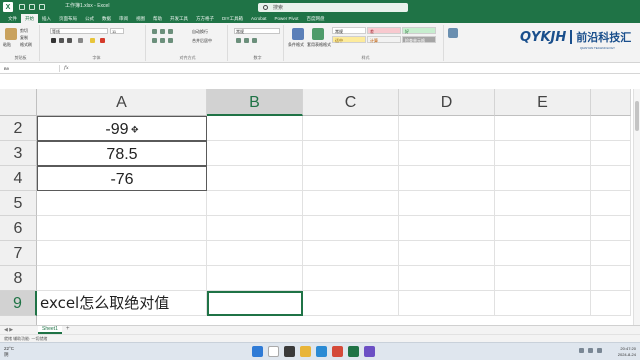 The height and width of the screenshot is (360, 640). Describe the element at coordinates (447, 102) in the screenshot. I see `column-header-d: D` at that location.